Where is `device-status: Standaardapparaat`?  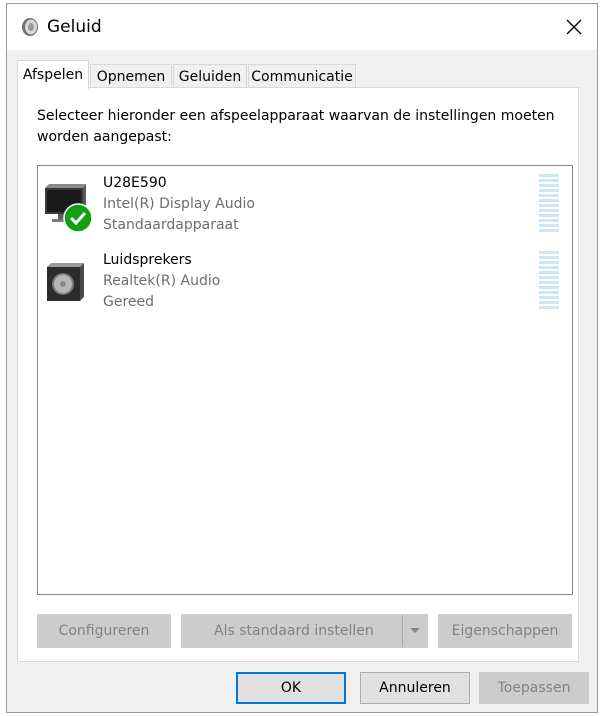 device-status: Standaardapparaat is located at coordinates (171, 225).